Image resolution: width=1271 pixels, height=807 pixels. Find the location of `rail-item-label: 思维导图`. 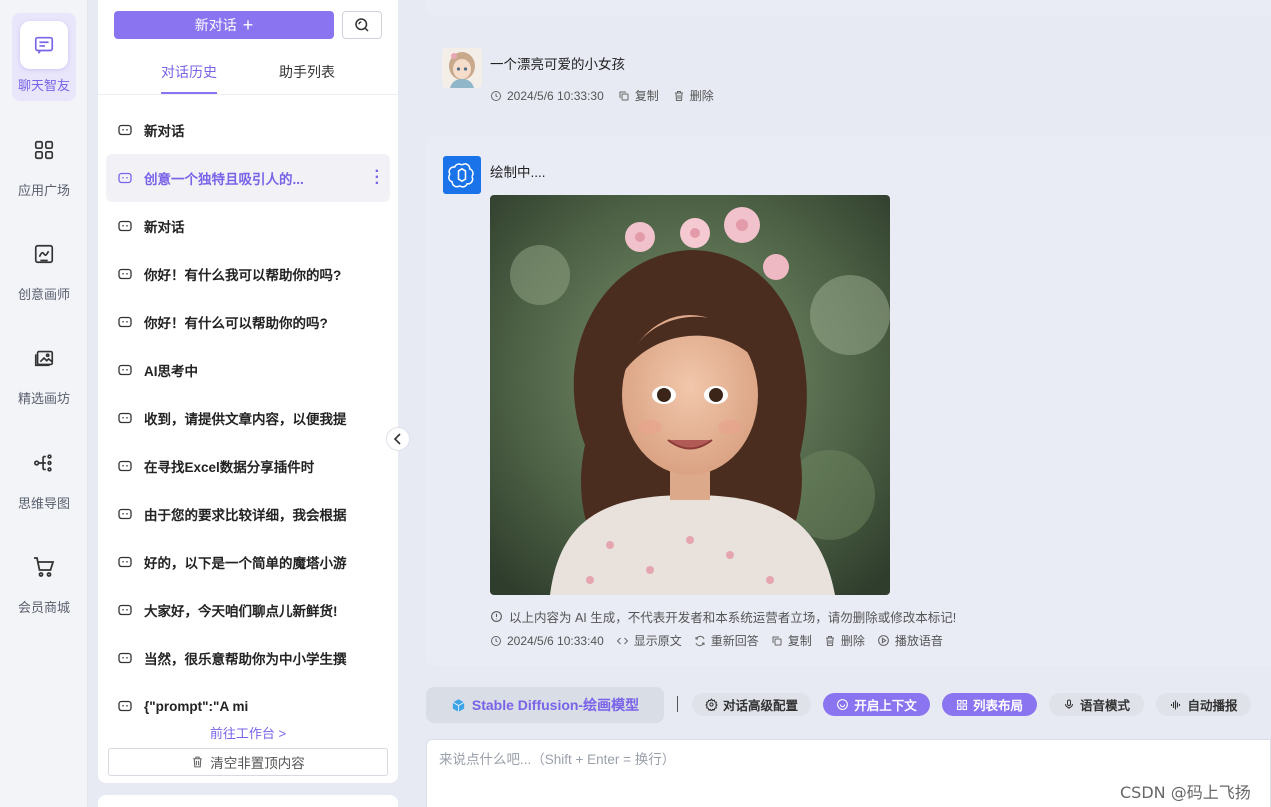

rail-item-label: 思维导图 is located at coordinates (43, 503).